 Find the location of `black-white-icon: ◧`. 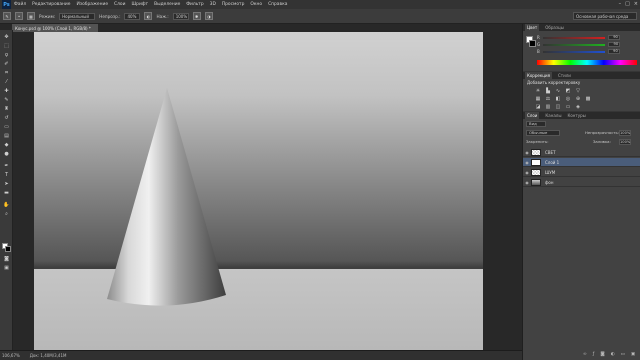

black-white-icon: ◧ is located at coordinates (558, 99).